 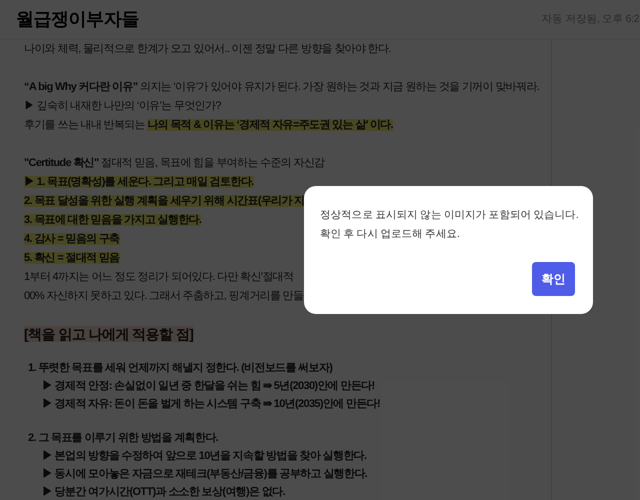 What do you see at coordinates (281, 87) in the screenshot?
I see `text-line: “A big Why 커다란 이유” 의지는 ‘이유’가 있어야 유지가 된다. 가장 원하는 것과 지금 원하는 것을 기꺼이 맞바꿔라.` at bounding box center [281, 87].